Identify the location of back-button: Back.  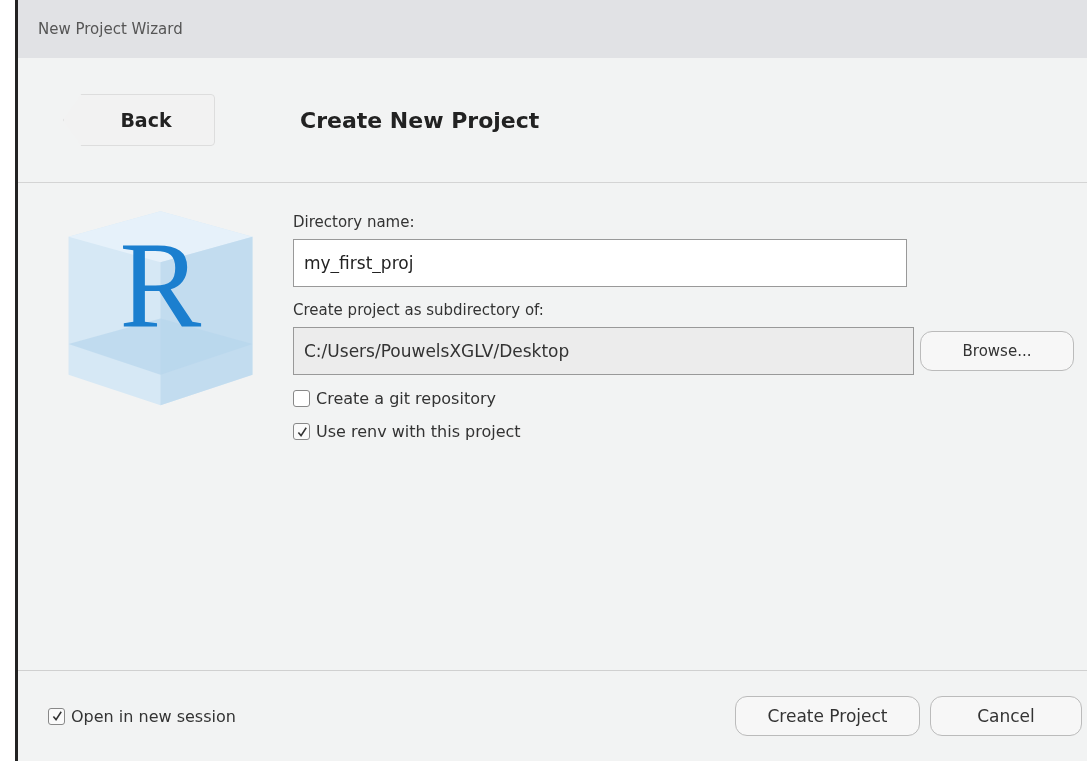
(139, 120).